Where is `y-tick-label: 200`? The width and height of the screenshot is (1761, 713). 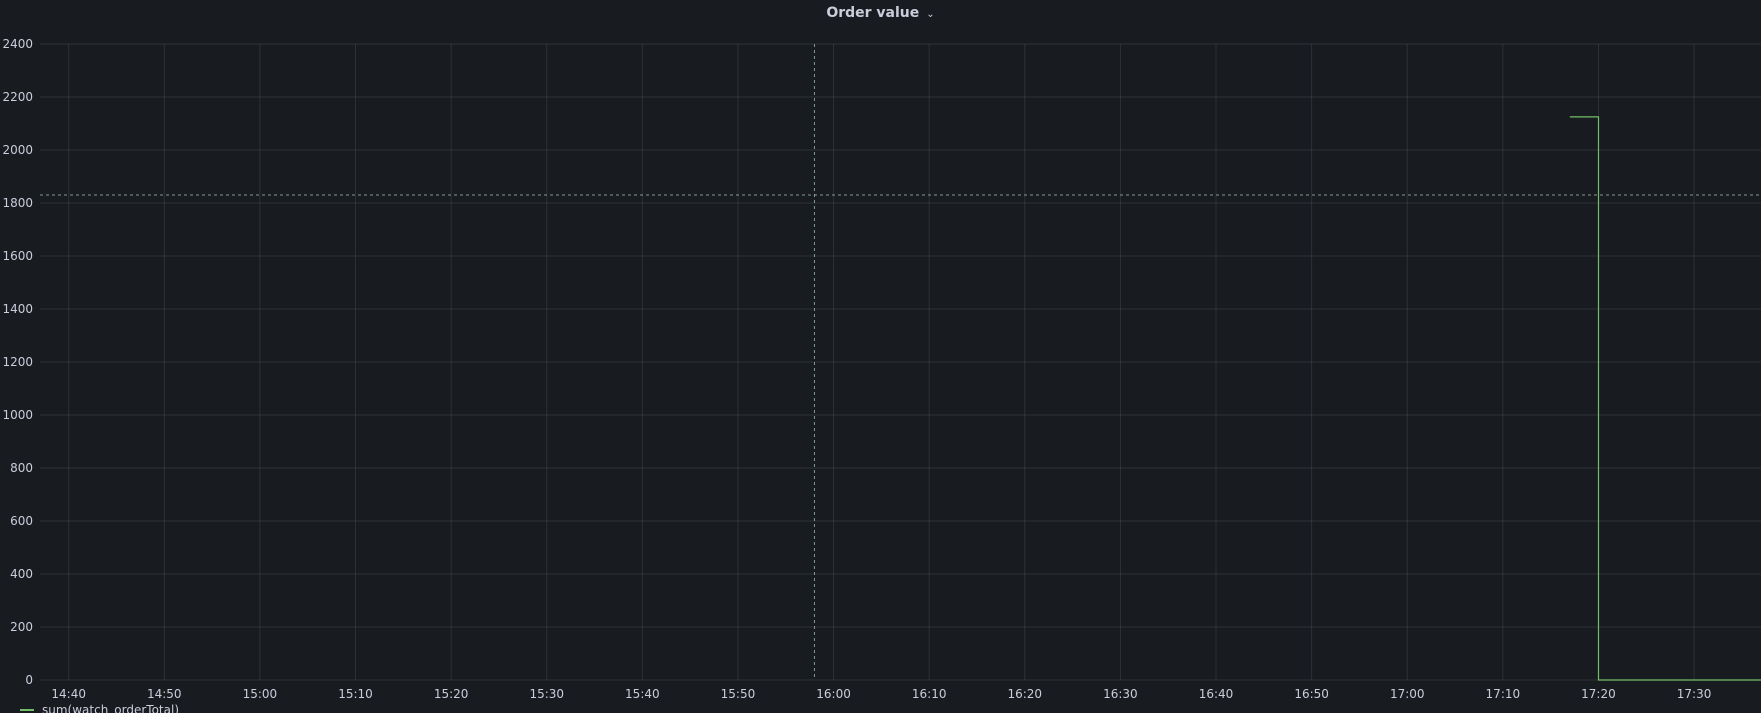
y-tick-label: 200 is located at coordinates (21, 627).